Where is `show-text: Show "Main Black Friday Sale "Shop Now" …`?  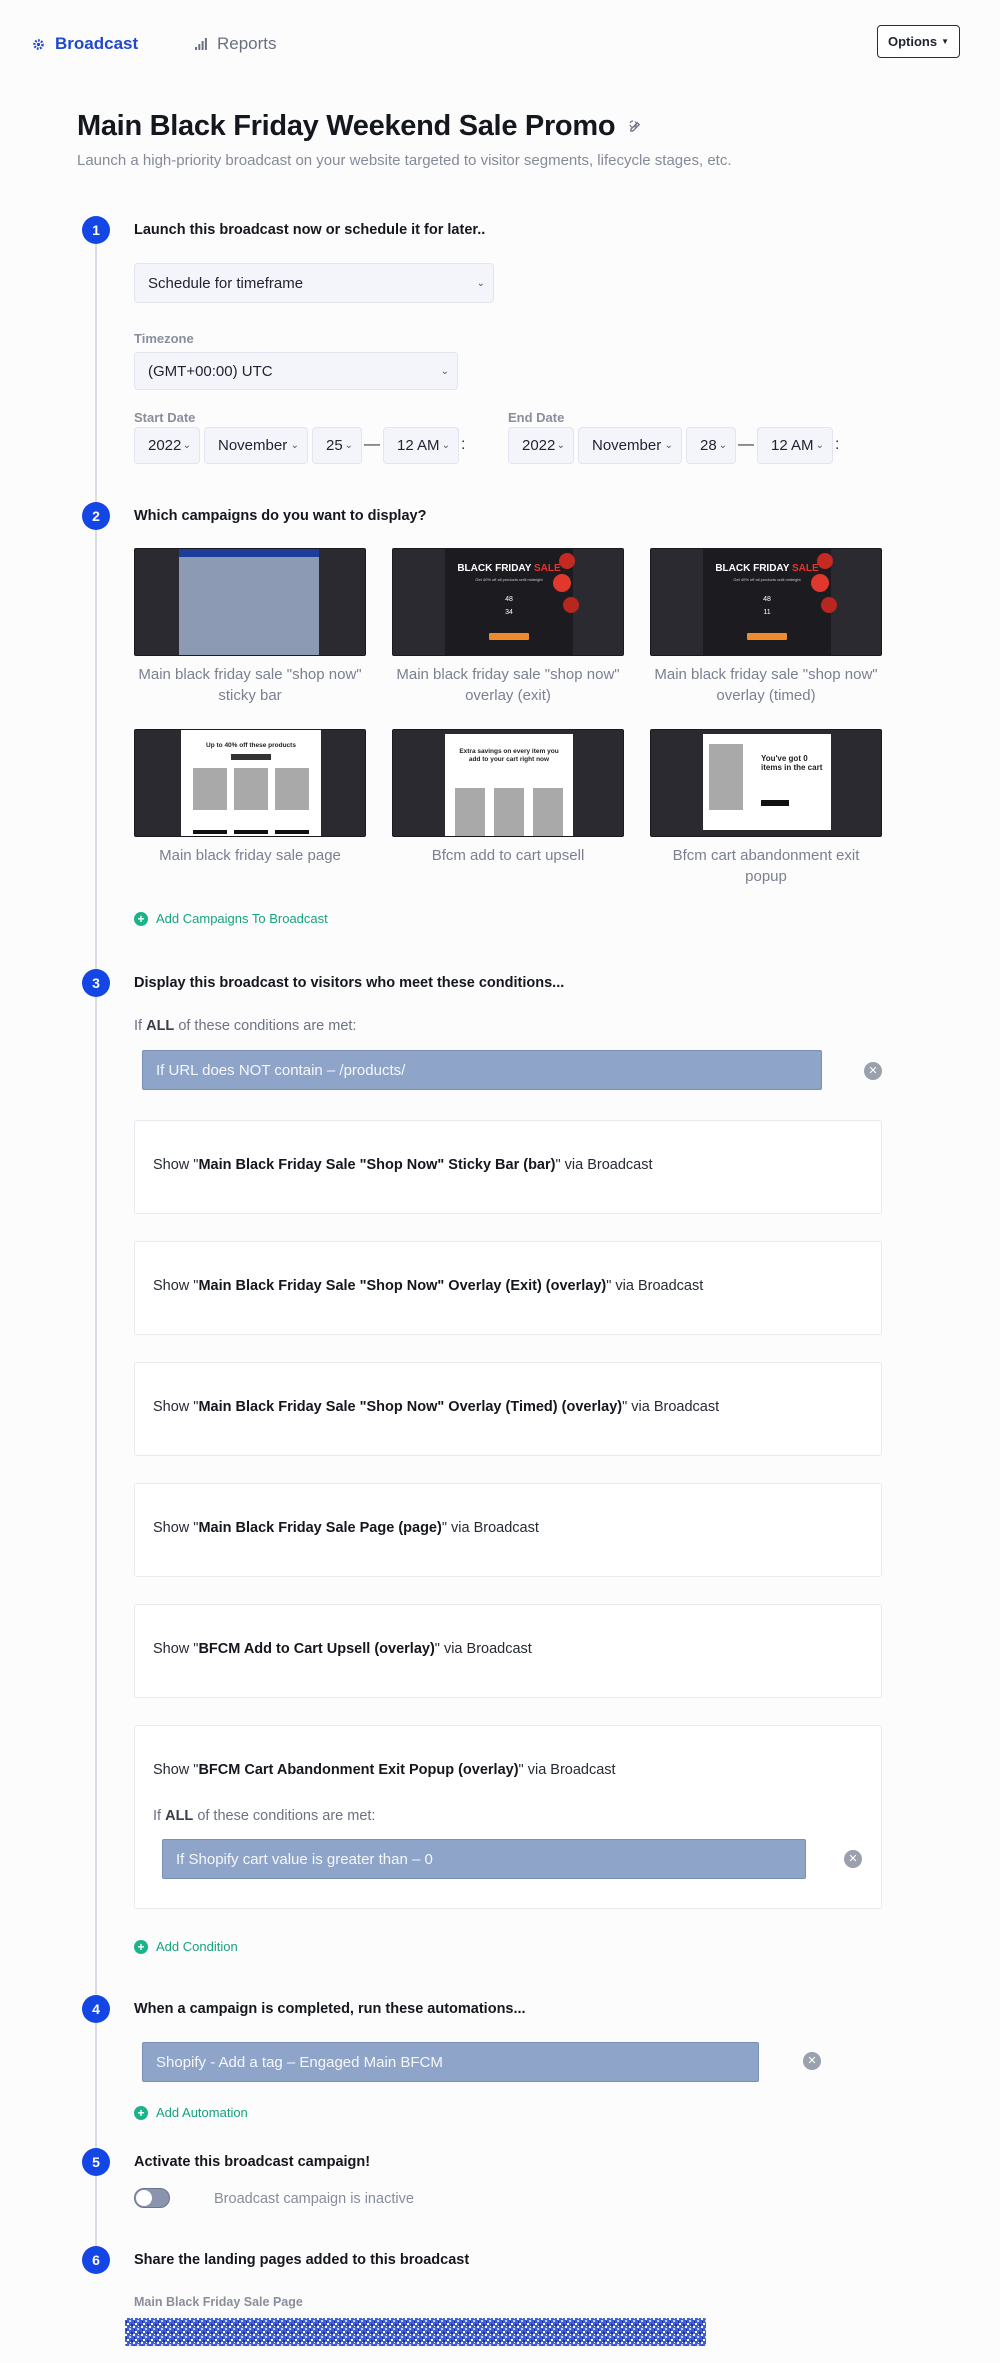
show-text: Show "Main Black Friday Sale "Shop Now" … is located at coordinates (436, 1407).